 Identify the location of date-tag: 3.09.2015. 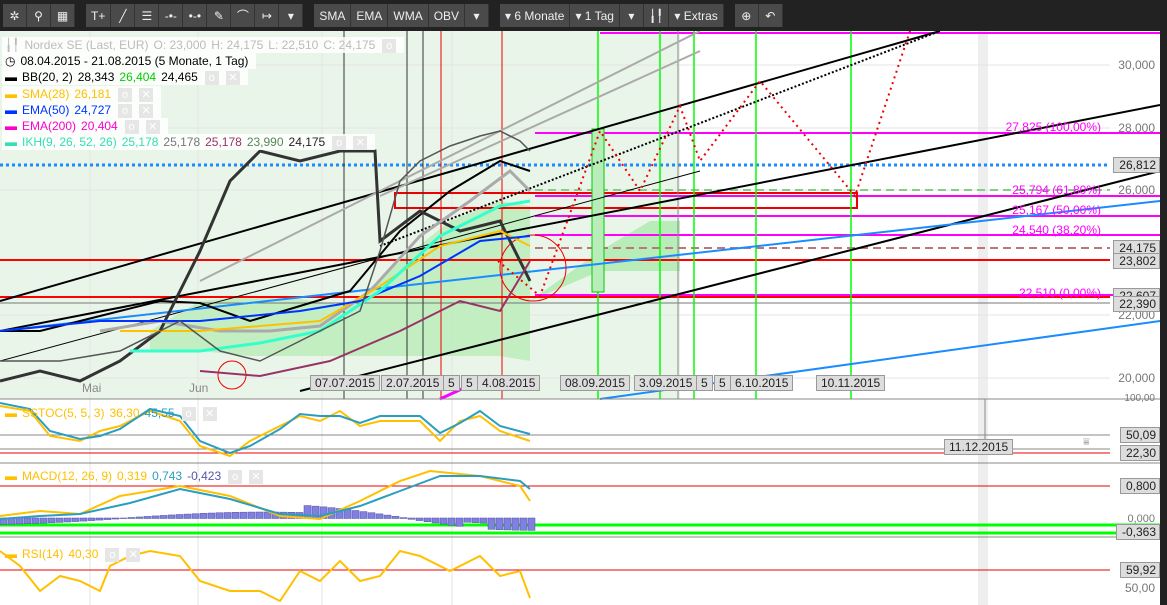
(666, 383).